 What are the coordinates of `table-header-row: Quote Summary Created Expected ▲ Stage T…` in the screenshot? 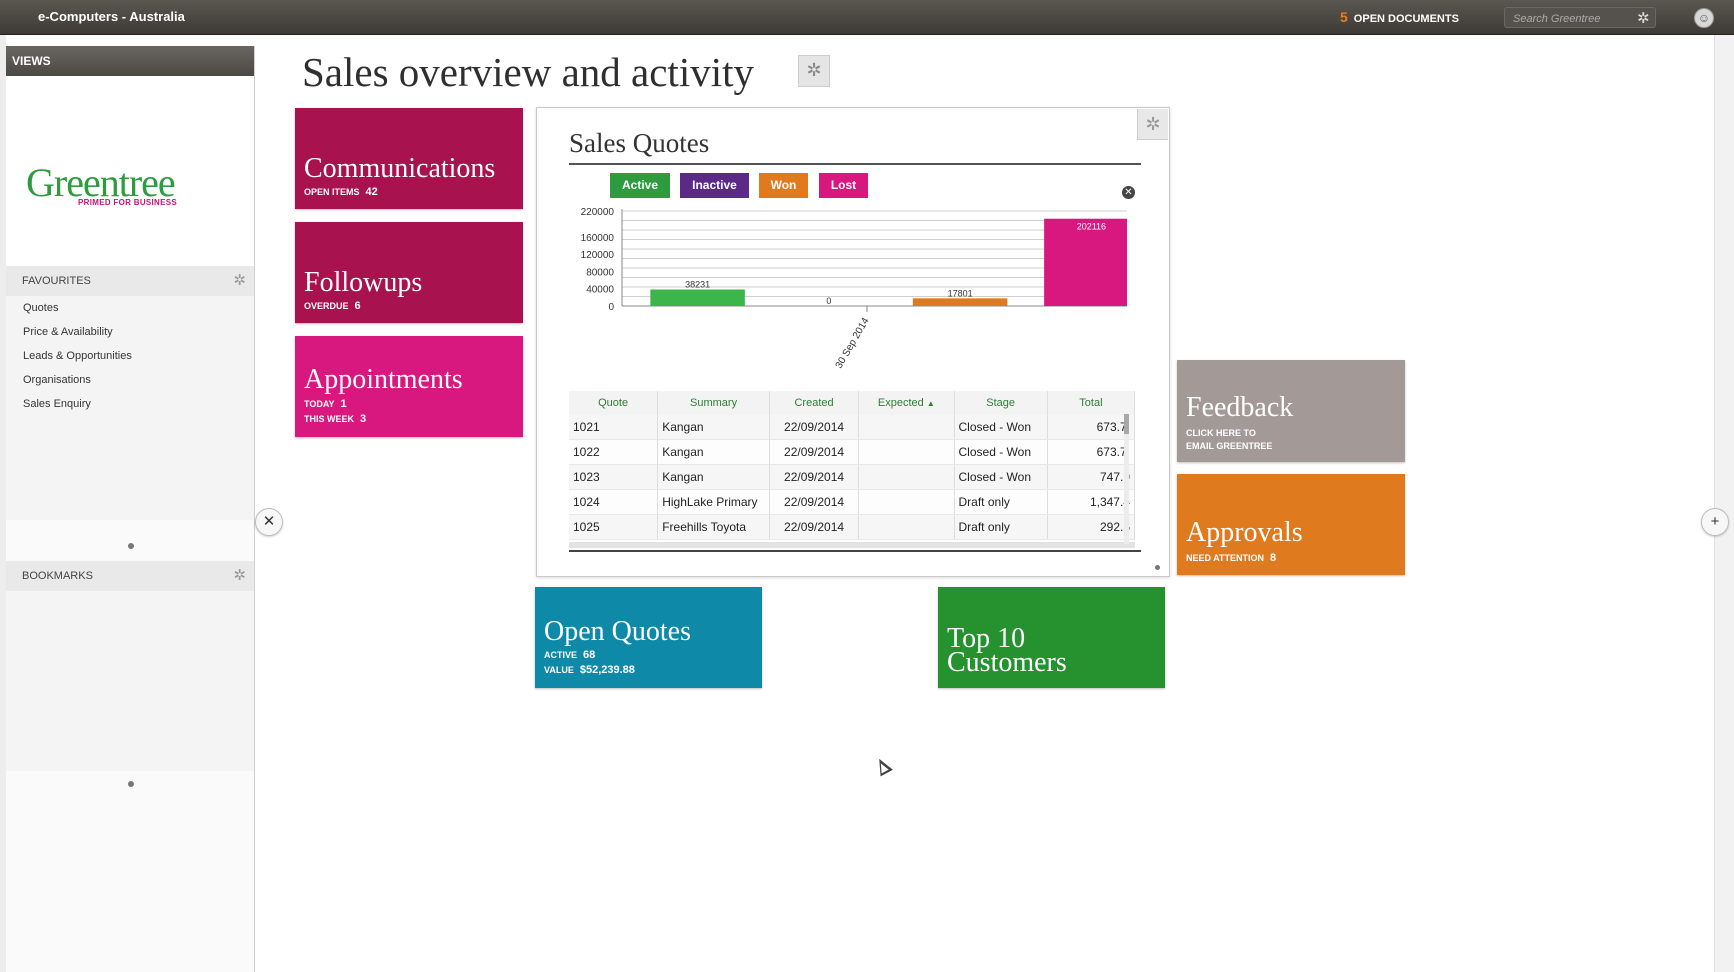 It's located at (852, 403).